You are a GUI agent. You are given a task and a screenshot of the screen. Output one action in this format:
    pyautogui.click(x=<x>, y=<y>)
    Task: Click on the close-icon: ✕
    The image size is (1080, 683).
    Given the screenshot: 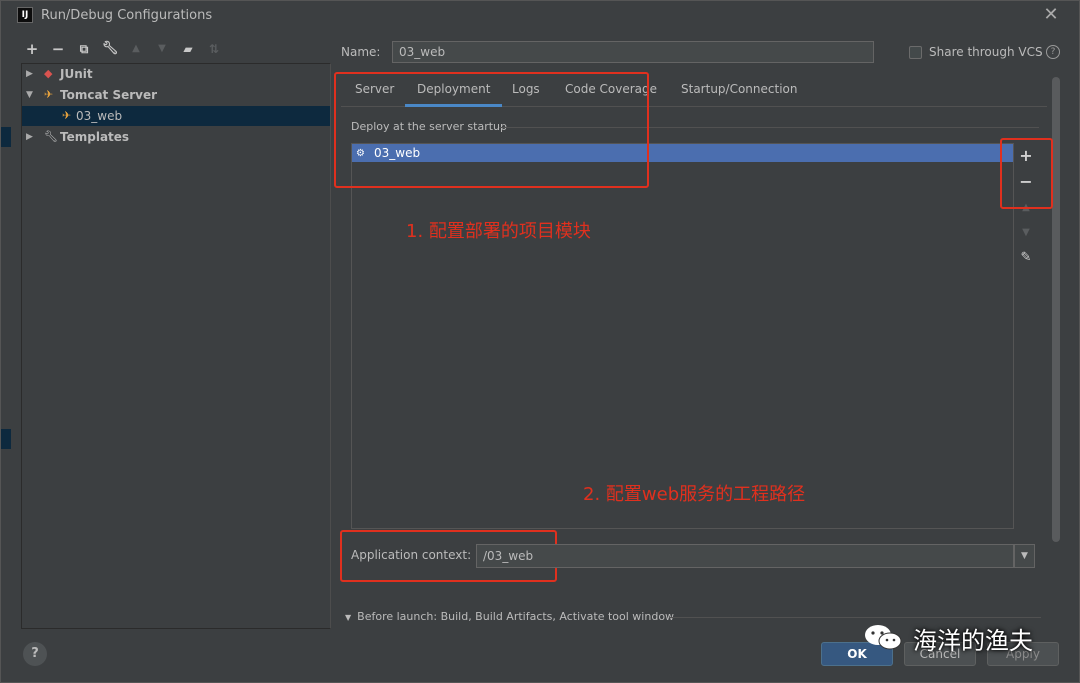 What is the action you would take?
    pyautogui.click(x=1051, y=15)
    